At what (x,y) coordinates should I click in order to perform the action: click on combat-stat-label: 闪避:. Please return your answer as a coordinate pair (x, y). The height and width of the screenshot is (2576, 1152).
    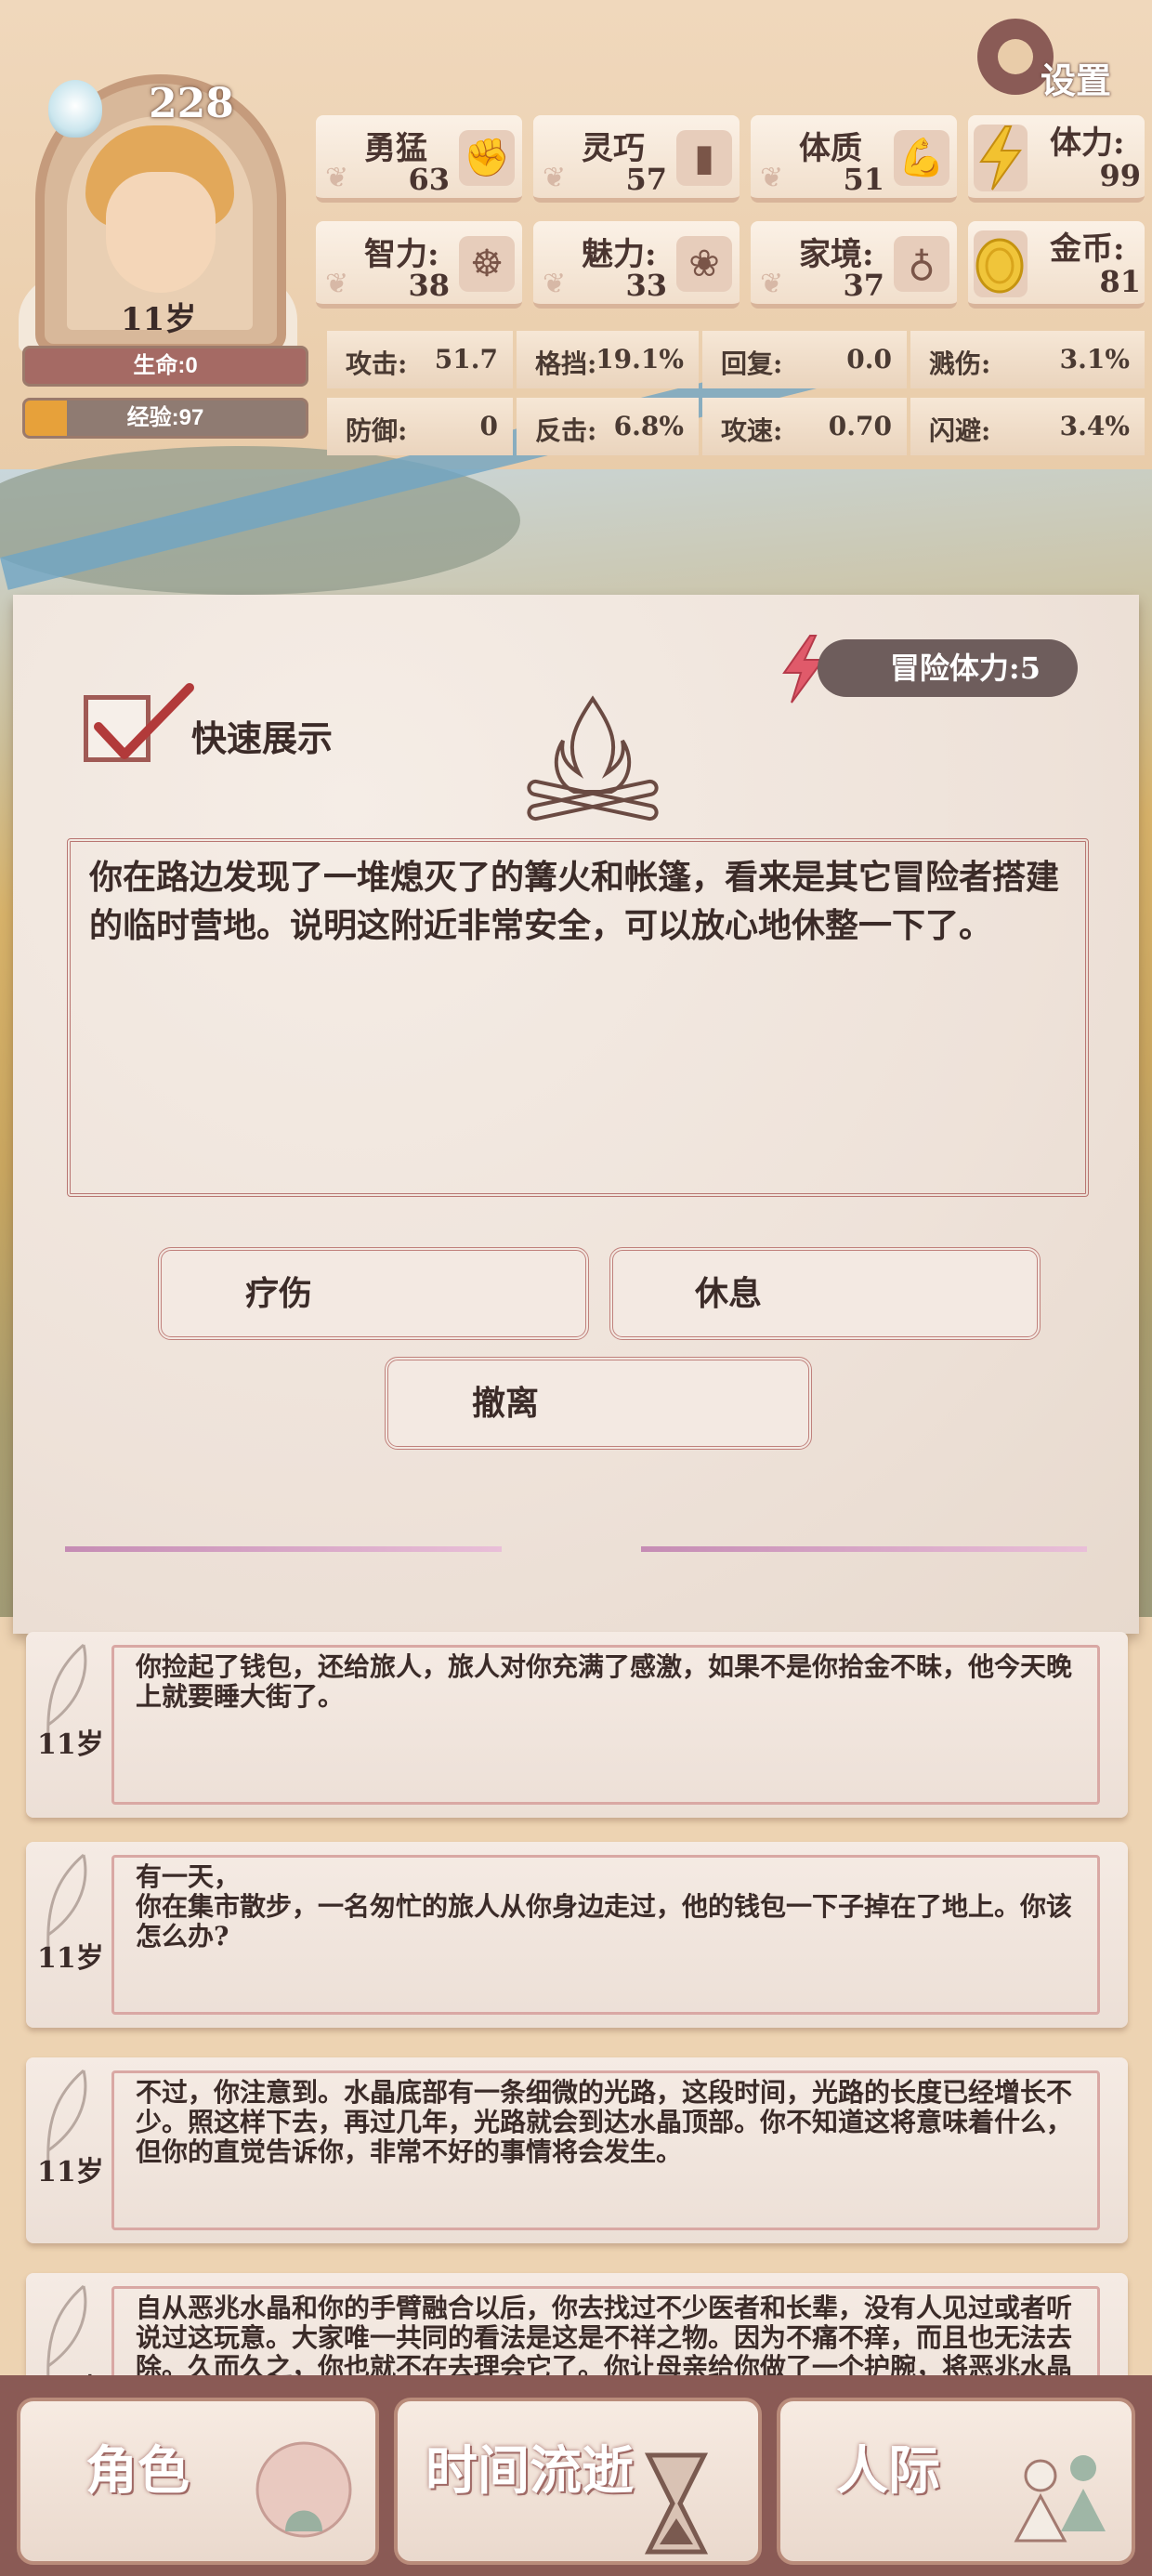
    Looking at the image, I should click on (960, 430).